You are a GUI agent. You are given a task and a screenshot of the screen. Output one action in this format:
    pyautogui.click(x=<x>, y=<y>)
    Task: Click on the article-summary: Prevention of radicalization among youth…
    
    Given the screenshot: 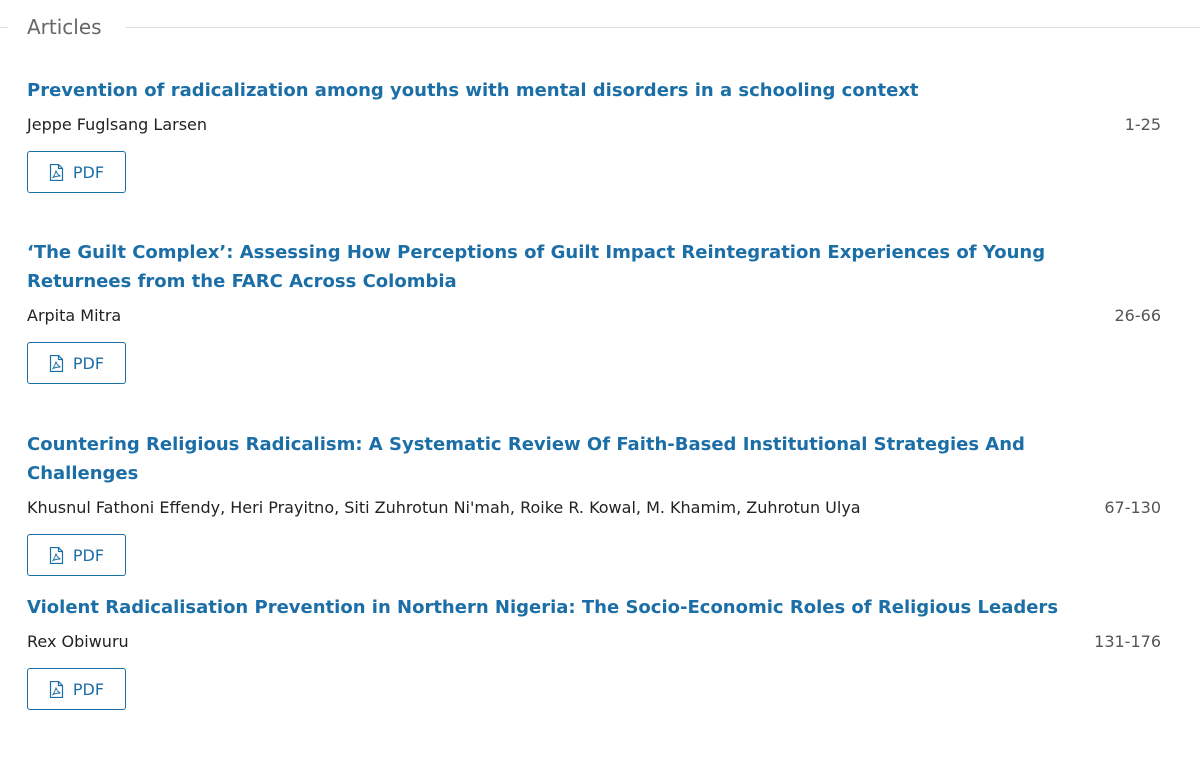 What is the action you would take?
    pyautogui.click(x=594, y=134)
    